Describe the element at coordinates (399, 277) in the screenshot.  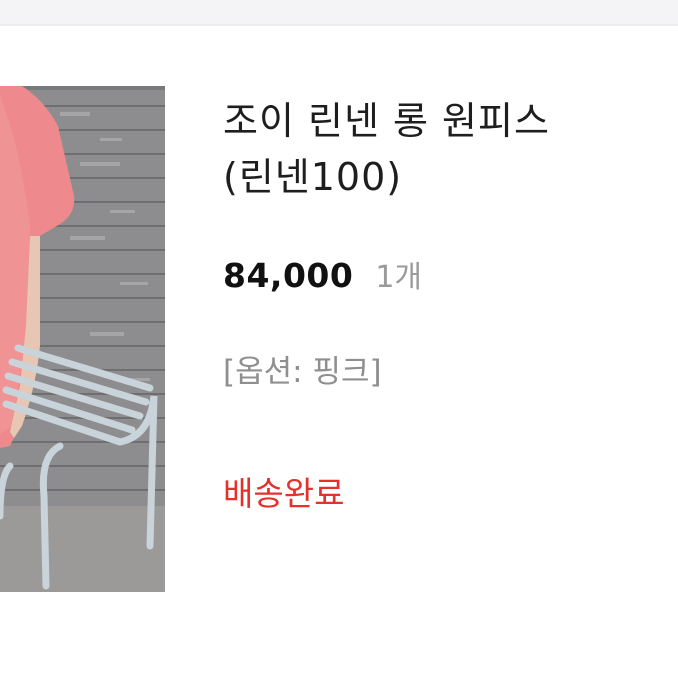
I see `product-quantity: 1개` at that location.